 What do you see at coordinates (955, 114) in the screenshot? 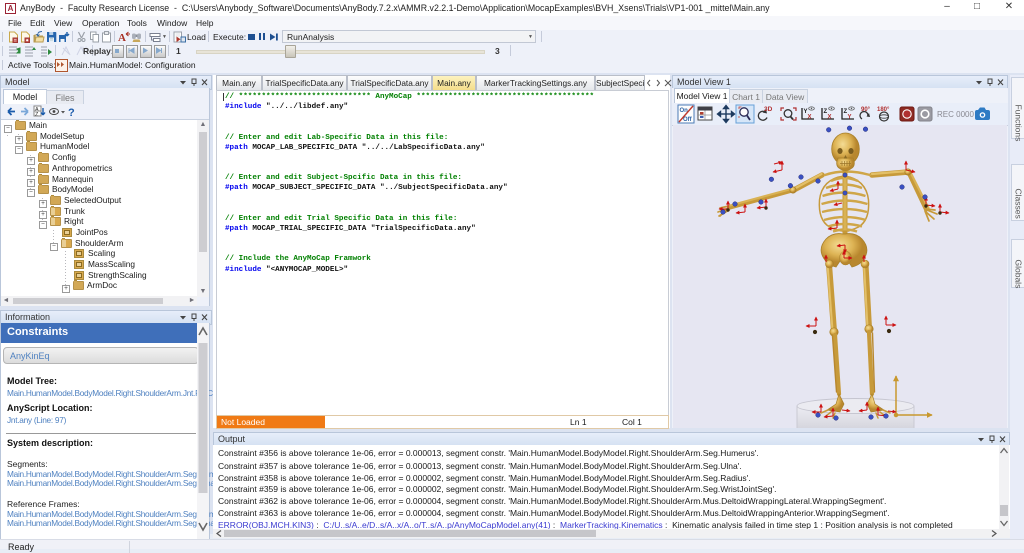
I see `svg-text: REC 0000` at bounding box center [955, 114].